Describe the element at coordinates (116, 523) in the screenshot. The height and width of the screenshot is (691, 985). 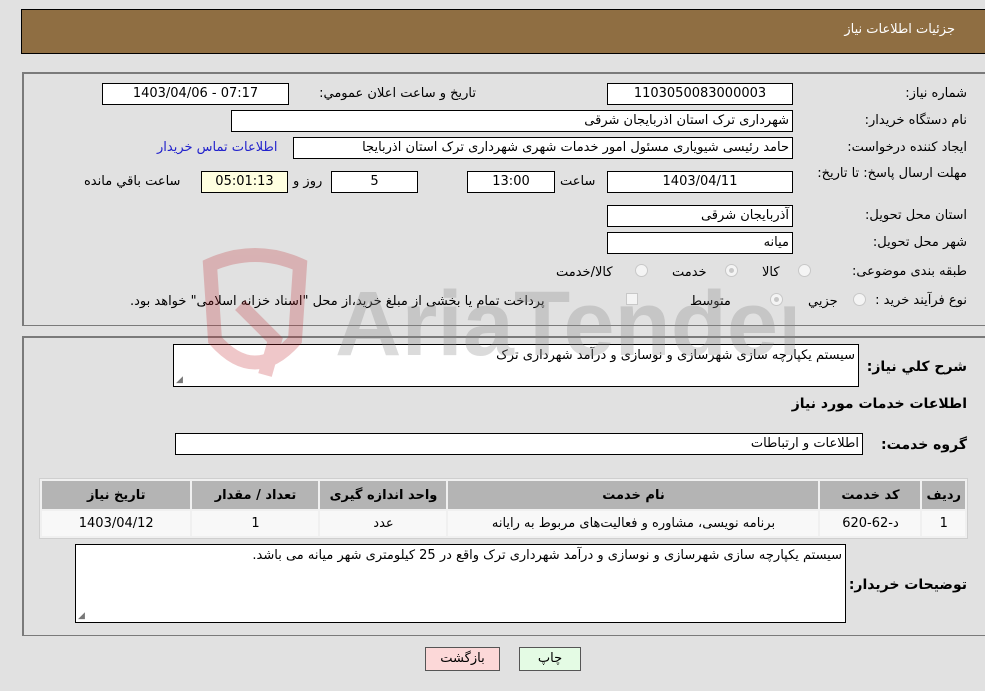
I see `cell-need-date: 1403/04/12` at that location.